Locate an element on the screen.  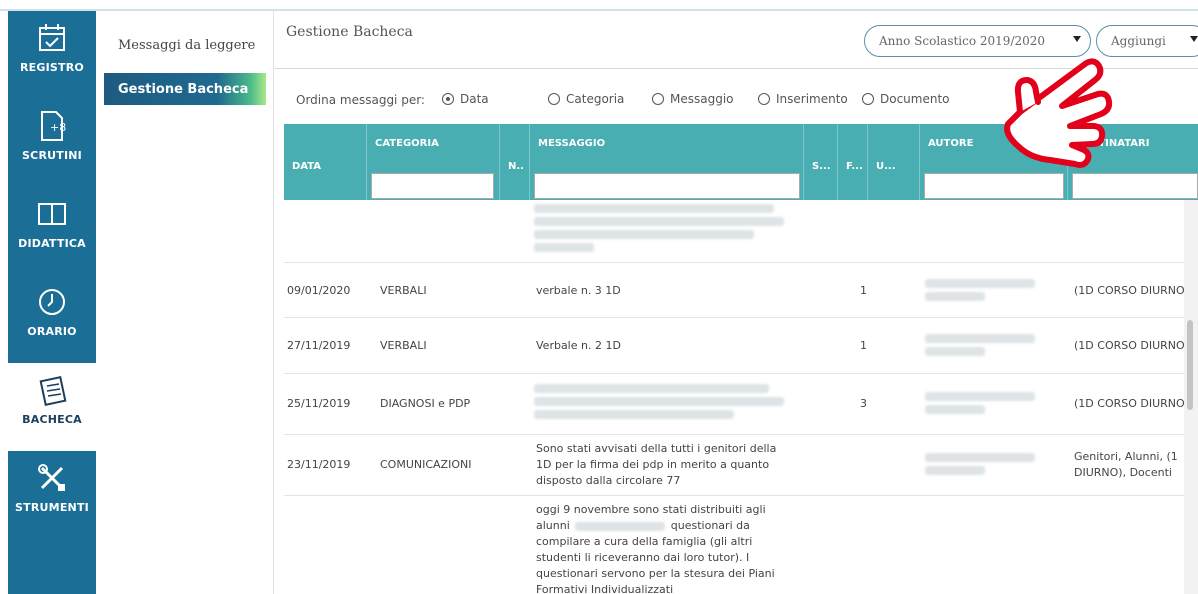
column-label: AUTORE is located at coordinates (951, 143).